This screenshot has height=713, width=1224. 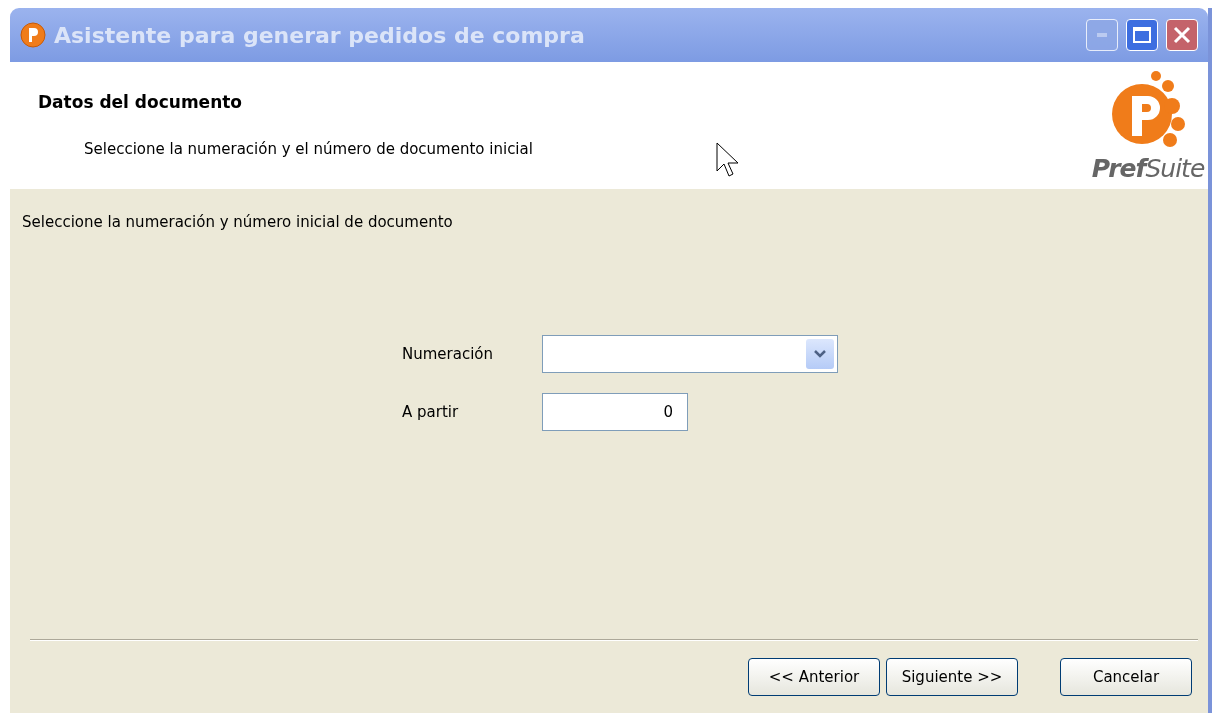 What do you see at coordinates (309, 149) in the screenshot?
I see `step-subtitle: Seleccione la numeración y el número de documento inicial` at bounding box center [309, 149].